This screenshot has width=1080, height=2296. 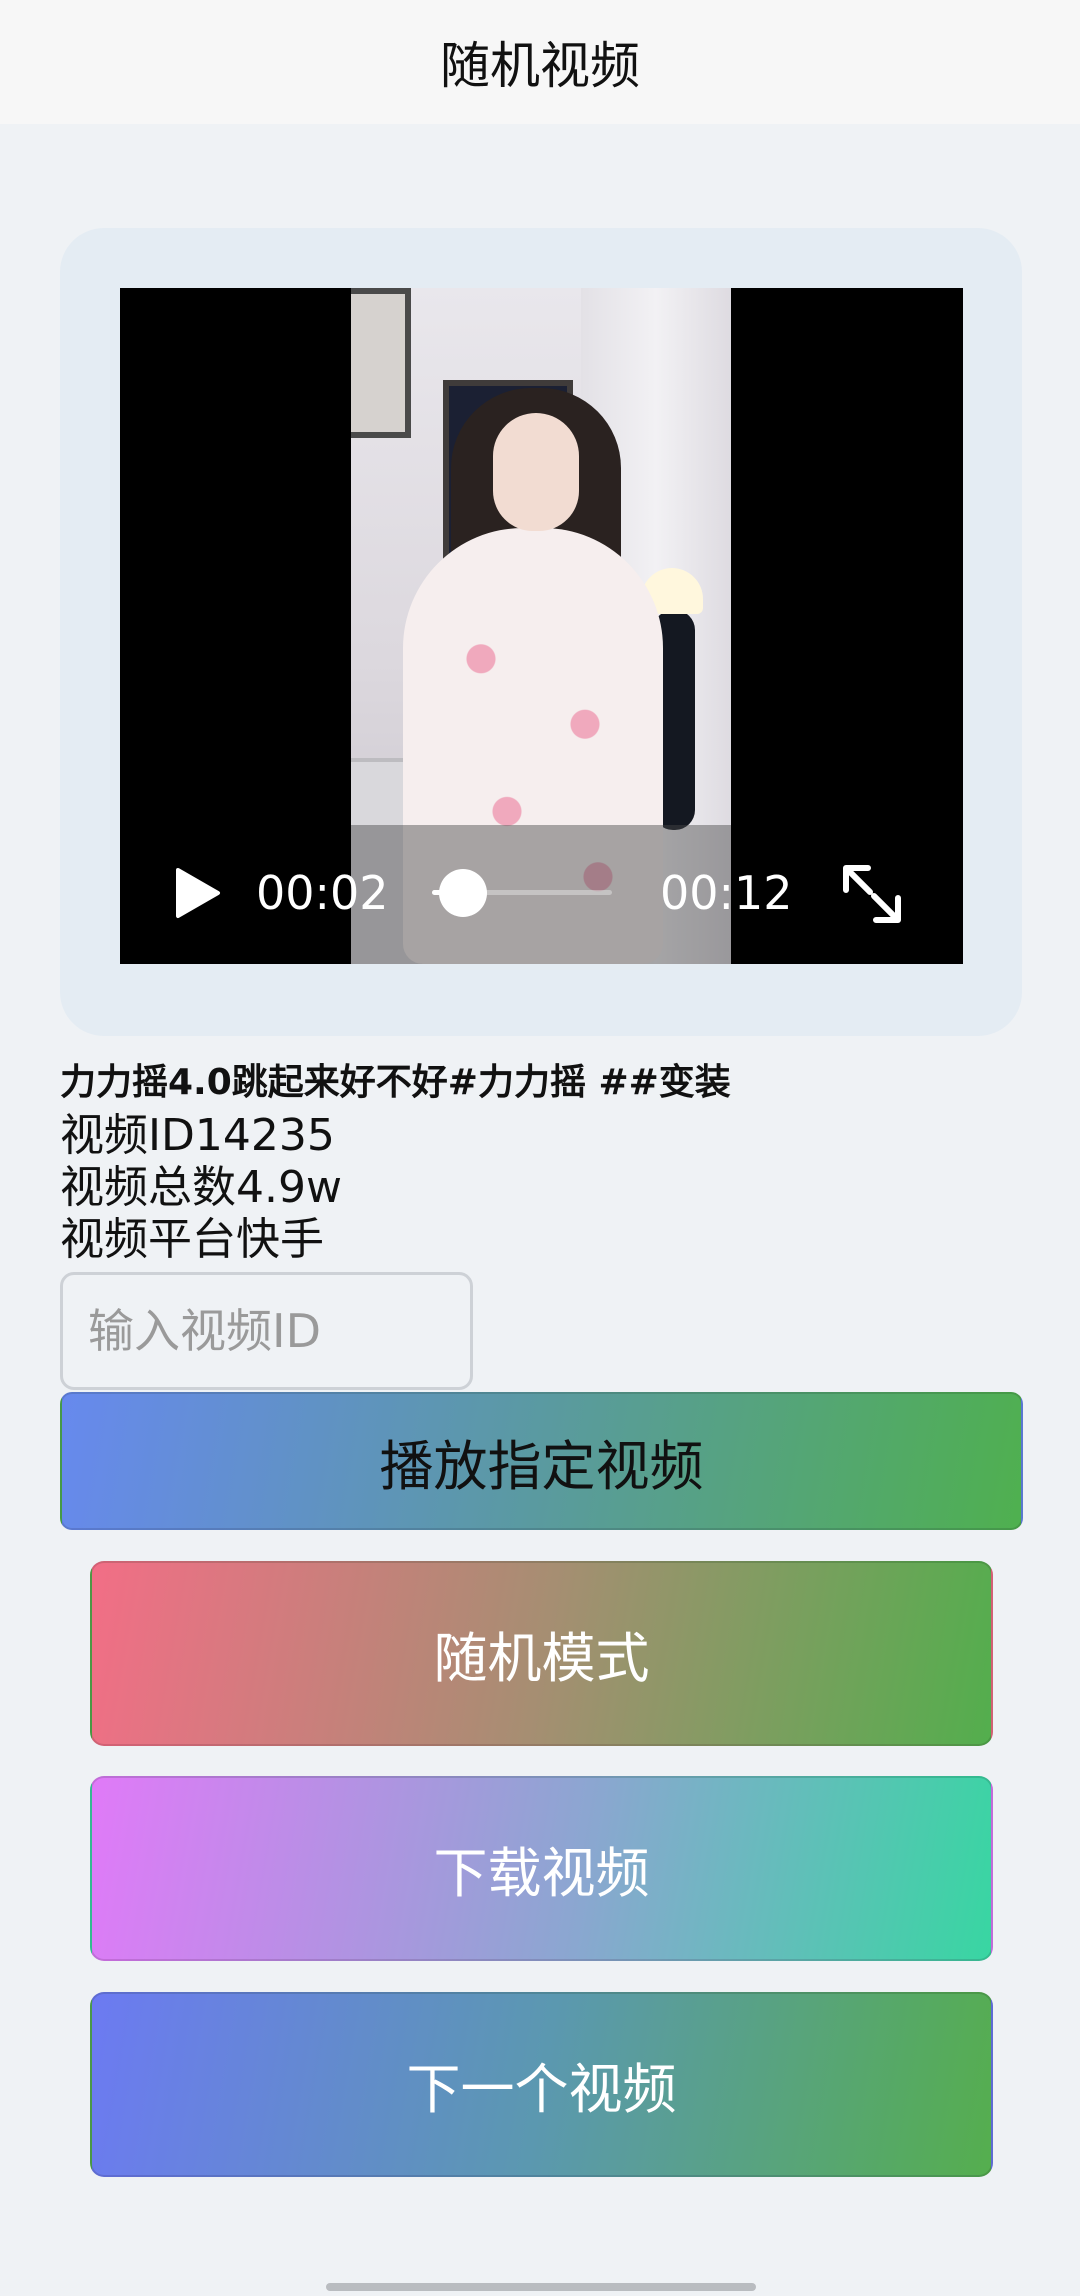 I want to click on video-title: 力力摇4.0跳起来好不好#力力摇 ##变装, so click(x=395, y=1082).